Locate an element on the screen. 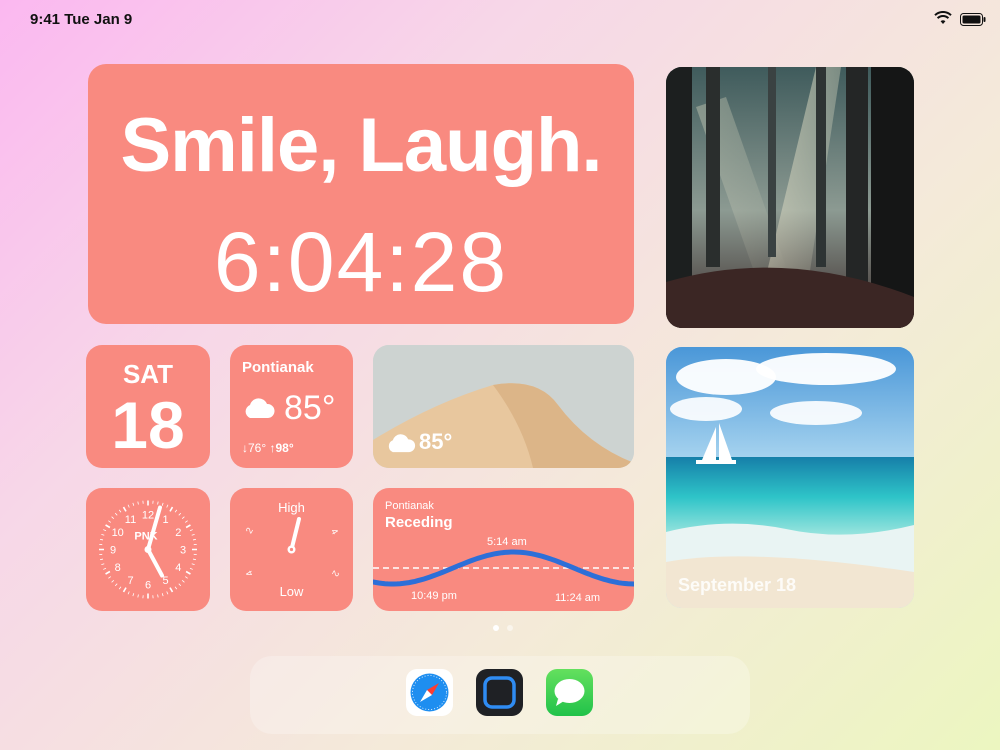  tide-dial-low: Low is located at coordinates (292, 591).